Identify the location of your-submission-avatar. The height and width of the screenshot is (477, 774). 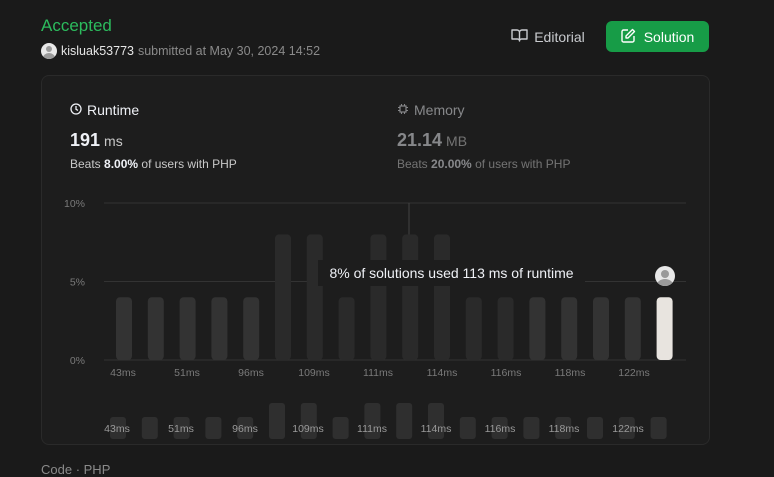
(665, 276).